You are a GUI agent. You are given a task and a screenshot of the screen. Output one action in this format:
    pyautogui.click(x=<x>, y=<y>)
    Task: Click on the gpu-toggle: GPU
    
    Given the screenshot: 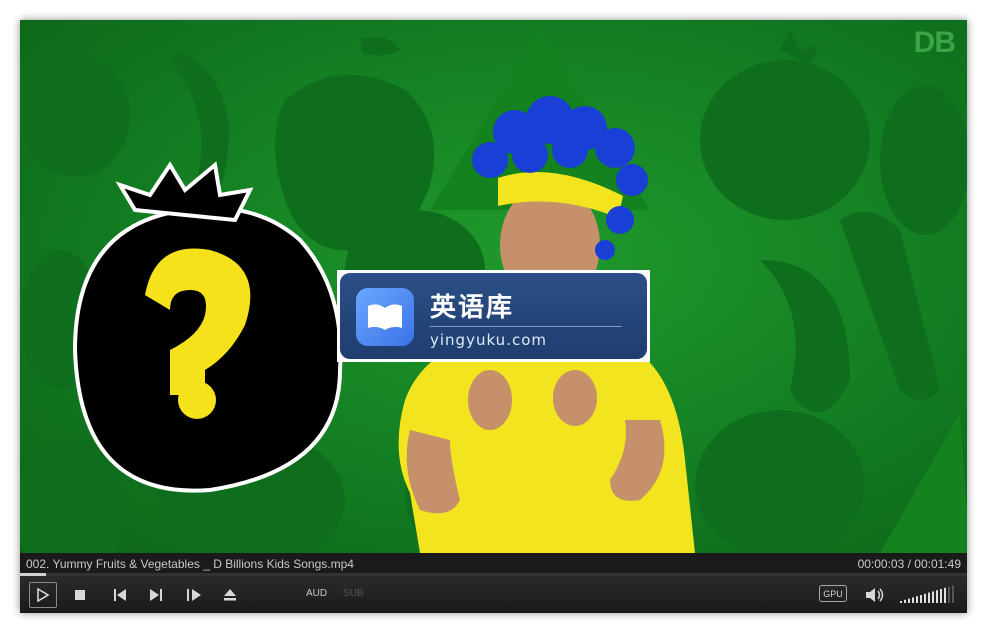 What is the action you would take?
    pyautogui.click(x=833, y=593)
    